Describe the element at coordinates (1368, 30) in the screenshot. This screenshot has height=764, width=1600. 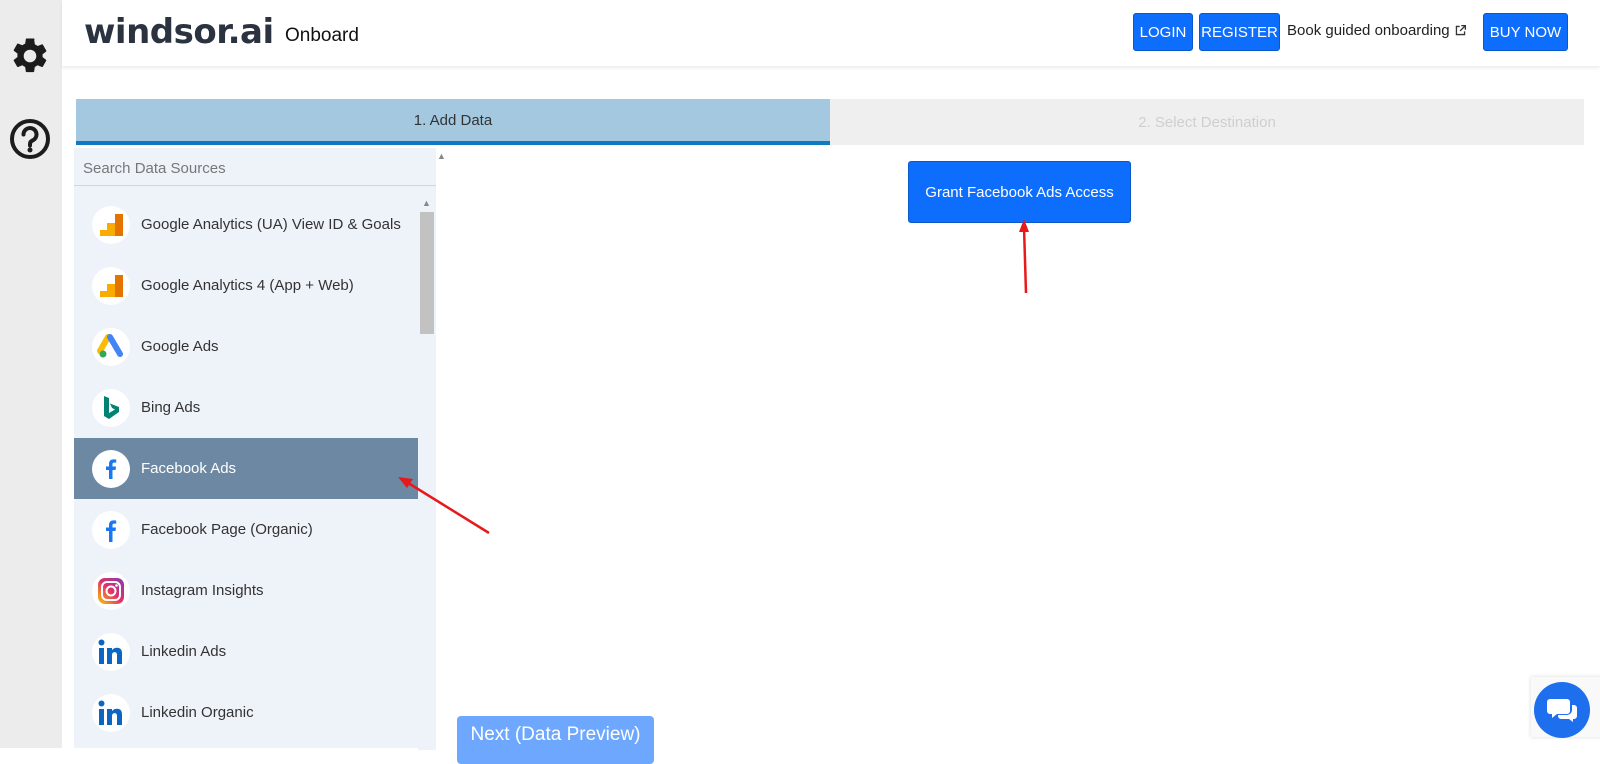
I see `book-onboarding-label: Book guided onboarding` at that location.